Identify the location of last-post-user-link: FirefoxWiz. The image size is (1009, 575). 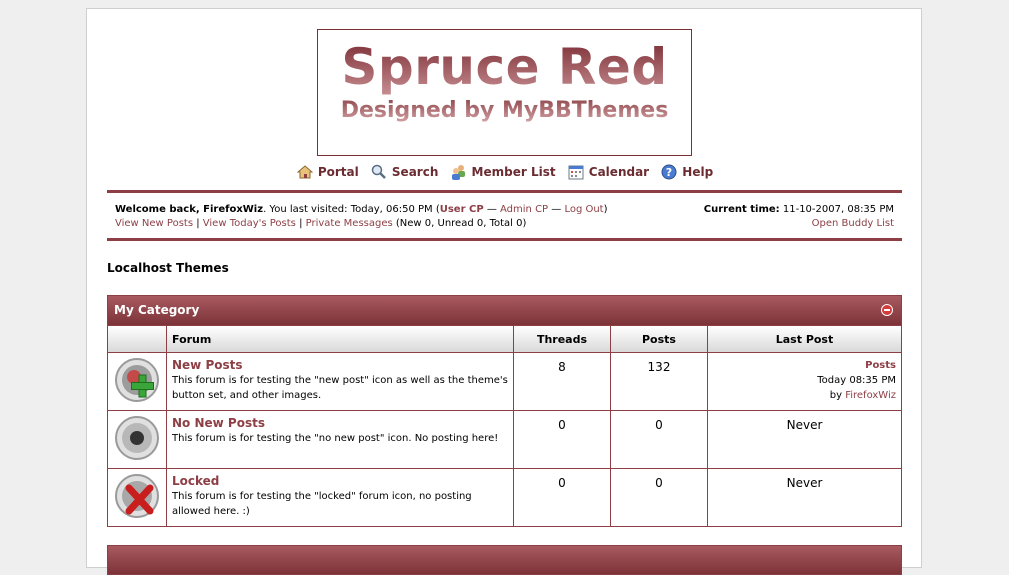
(870, 395).